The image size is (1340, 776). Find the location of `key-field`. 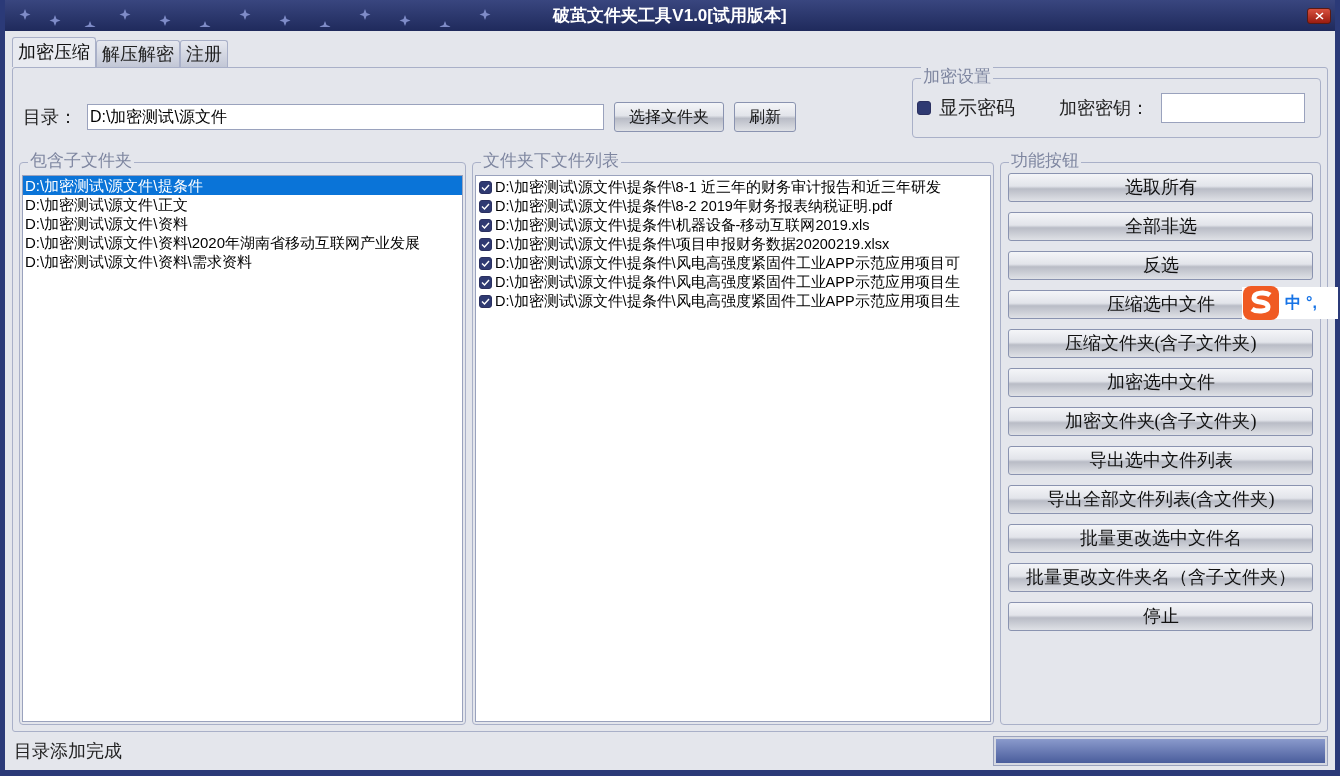

key-field is located at coordinates (1233, 108).